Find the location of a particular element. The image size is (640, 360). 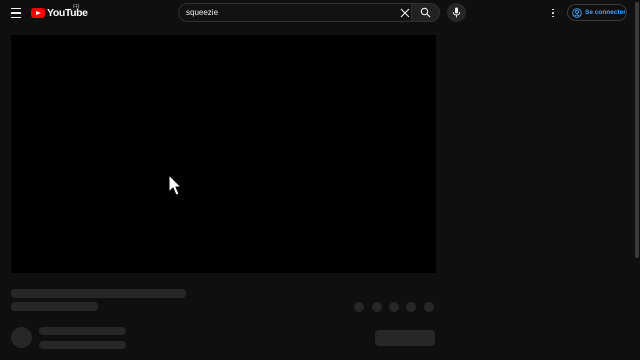

logo-text: YouTube is located at coordinates (67, 13).